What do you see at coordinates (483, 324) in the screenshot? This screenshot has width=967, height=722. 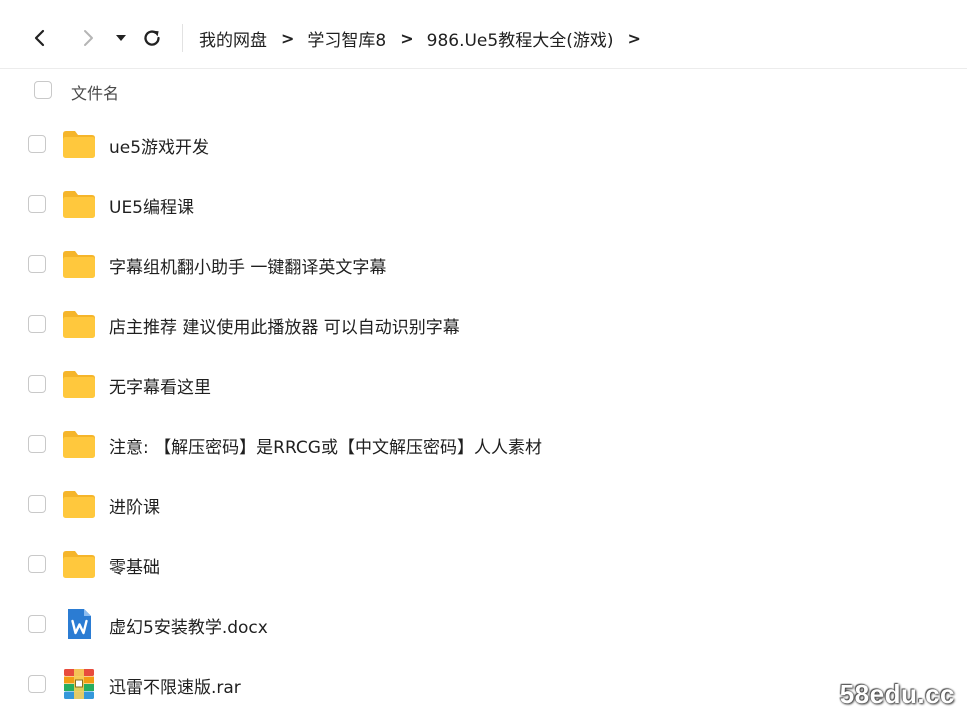 I see `file-row: 店主推荐 建议使用此播放器 可以自动识别字幕` at bounding box center [483, 324].